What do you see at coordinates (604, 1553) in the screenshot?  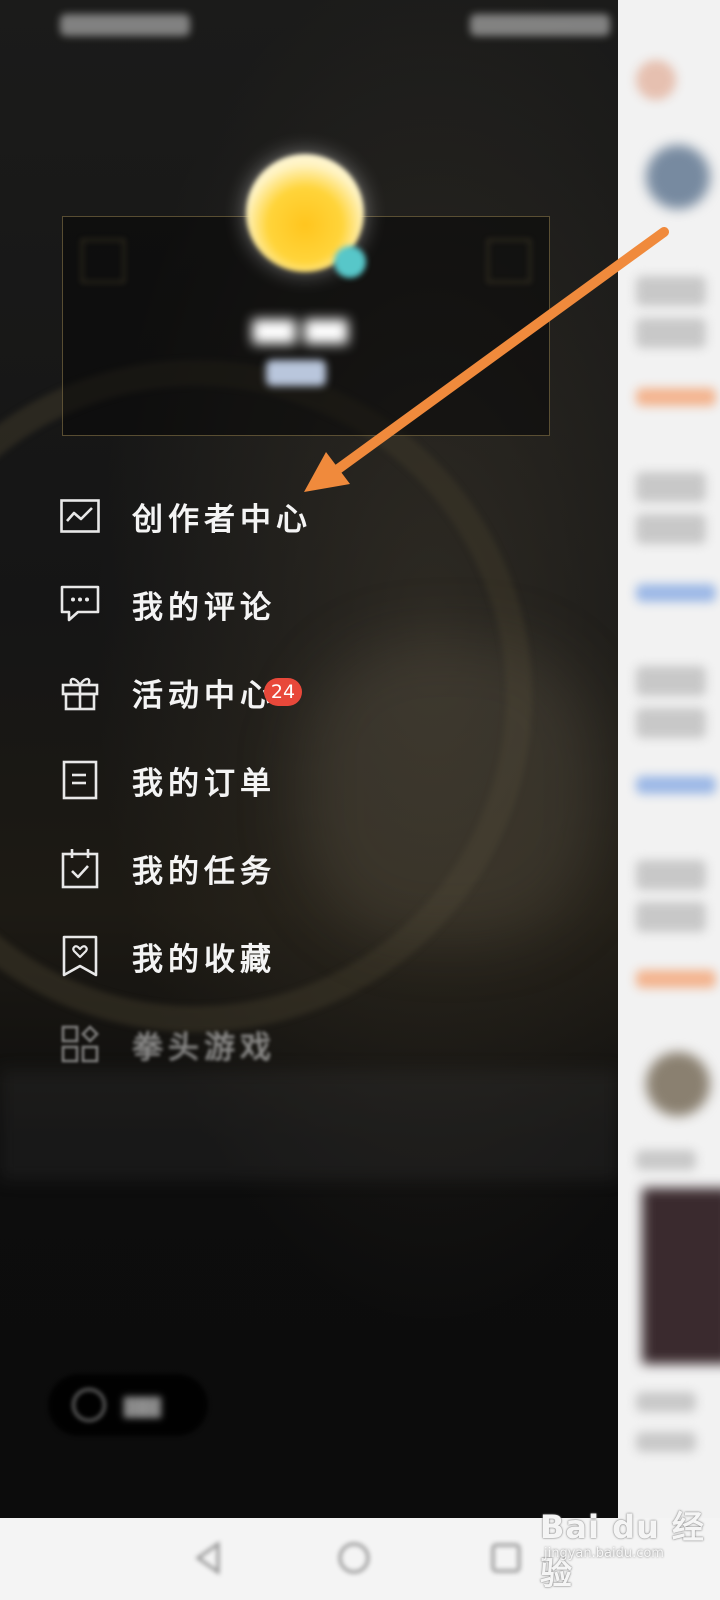 I see `watermark-url: jingyan.baidu.com` at bounding box center [604, 1553].